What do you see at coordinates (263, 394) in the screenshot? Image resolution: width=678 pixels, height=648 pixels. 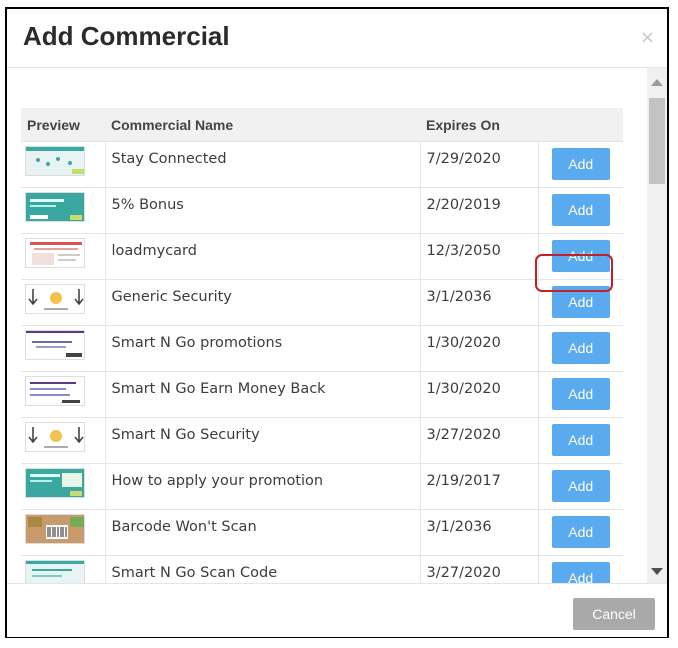 I see `commercial-name: Smart N Go Earn Money Back` at bounding box center [263, 394].